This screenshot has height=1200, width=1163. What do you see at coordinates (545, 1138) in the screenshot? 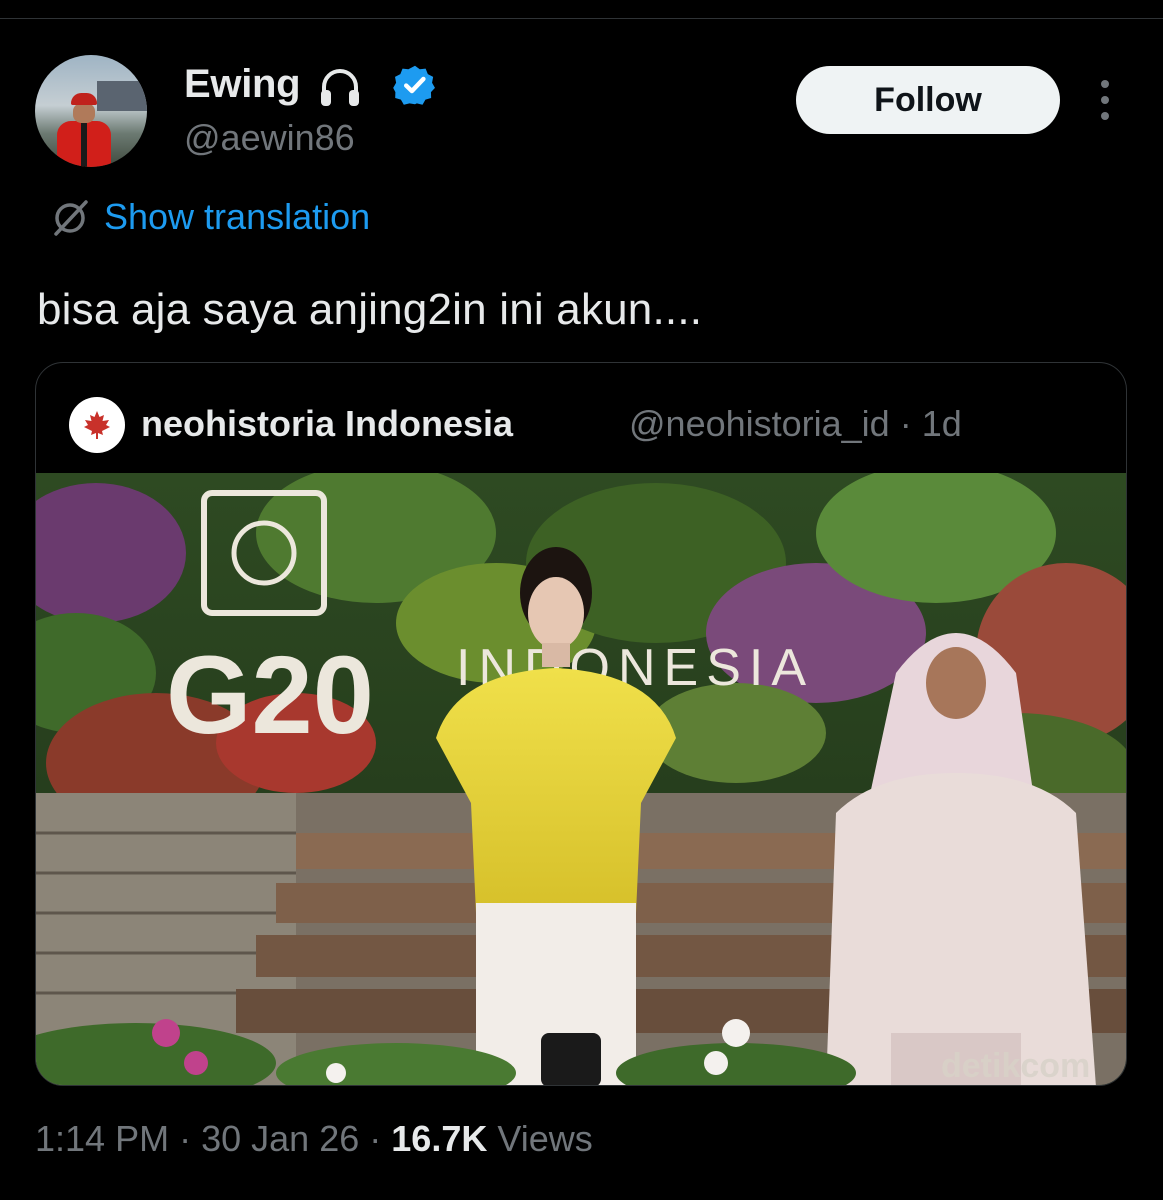
I see `views-label: Views` at bounding box center [545, 1138].